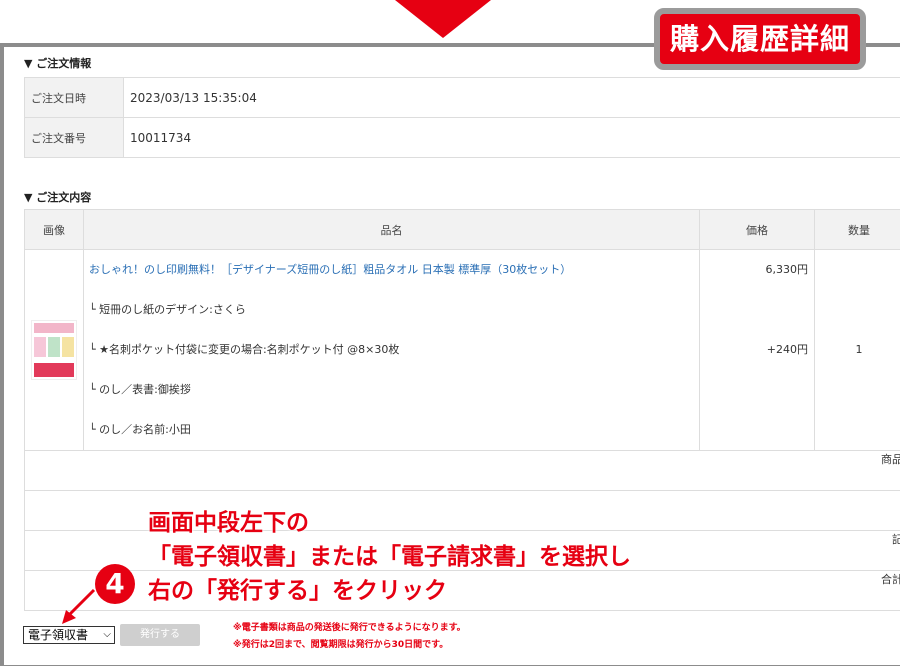 This screenshot has width=900, height=666. I want to click on table-row: ご注文日時 2023/03/13 15:35:04, so click(462, 97).